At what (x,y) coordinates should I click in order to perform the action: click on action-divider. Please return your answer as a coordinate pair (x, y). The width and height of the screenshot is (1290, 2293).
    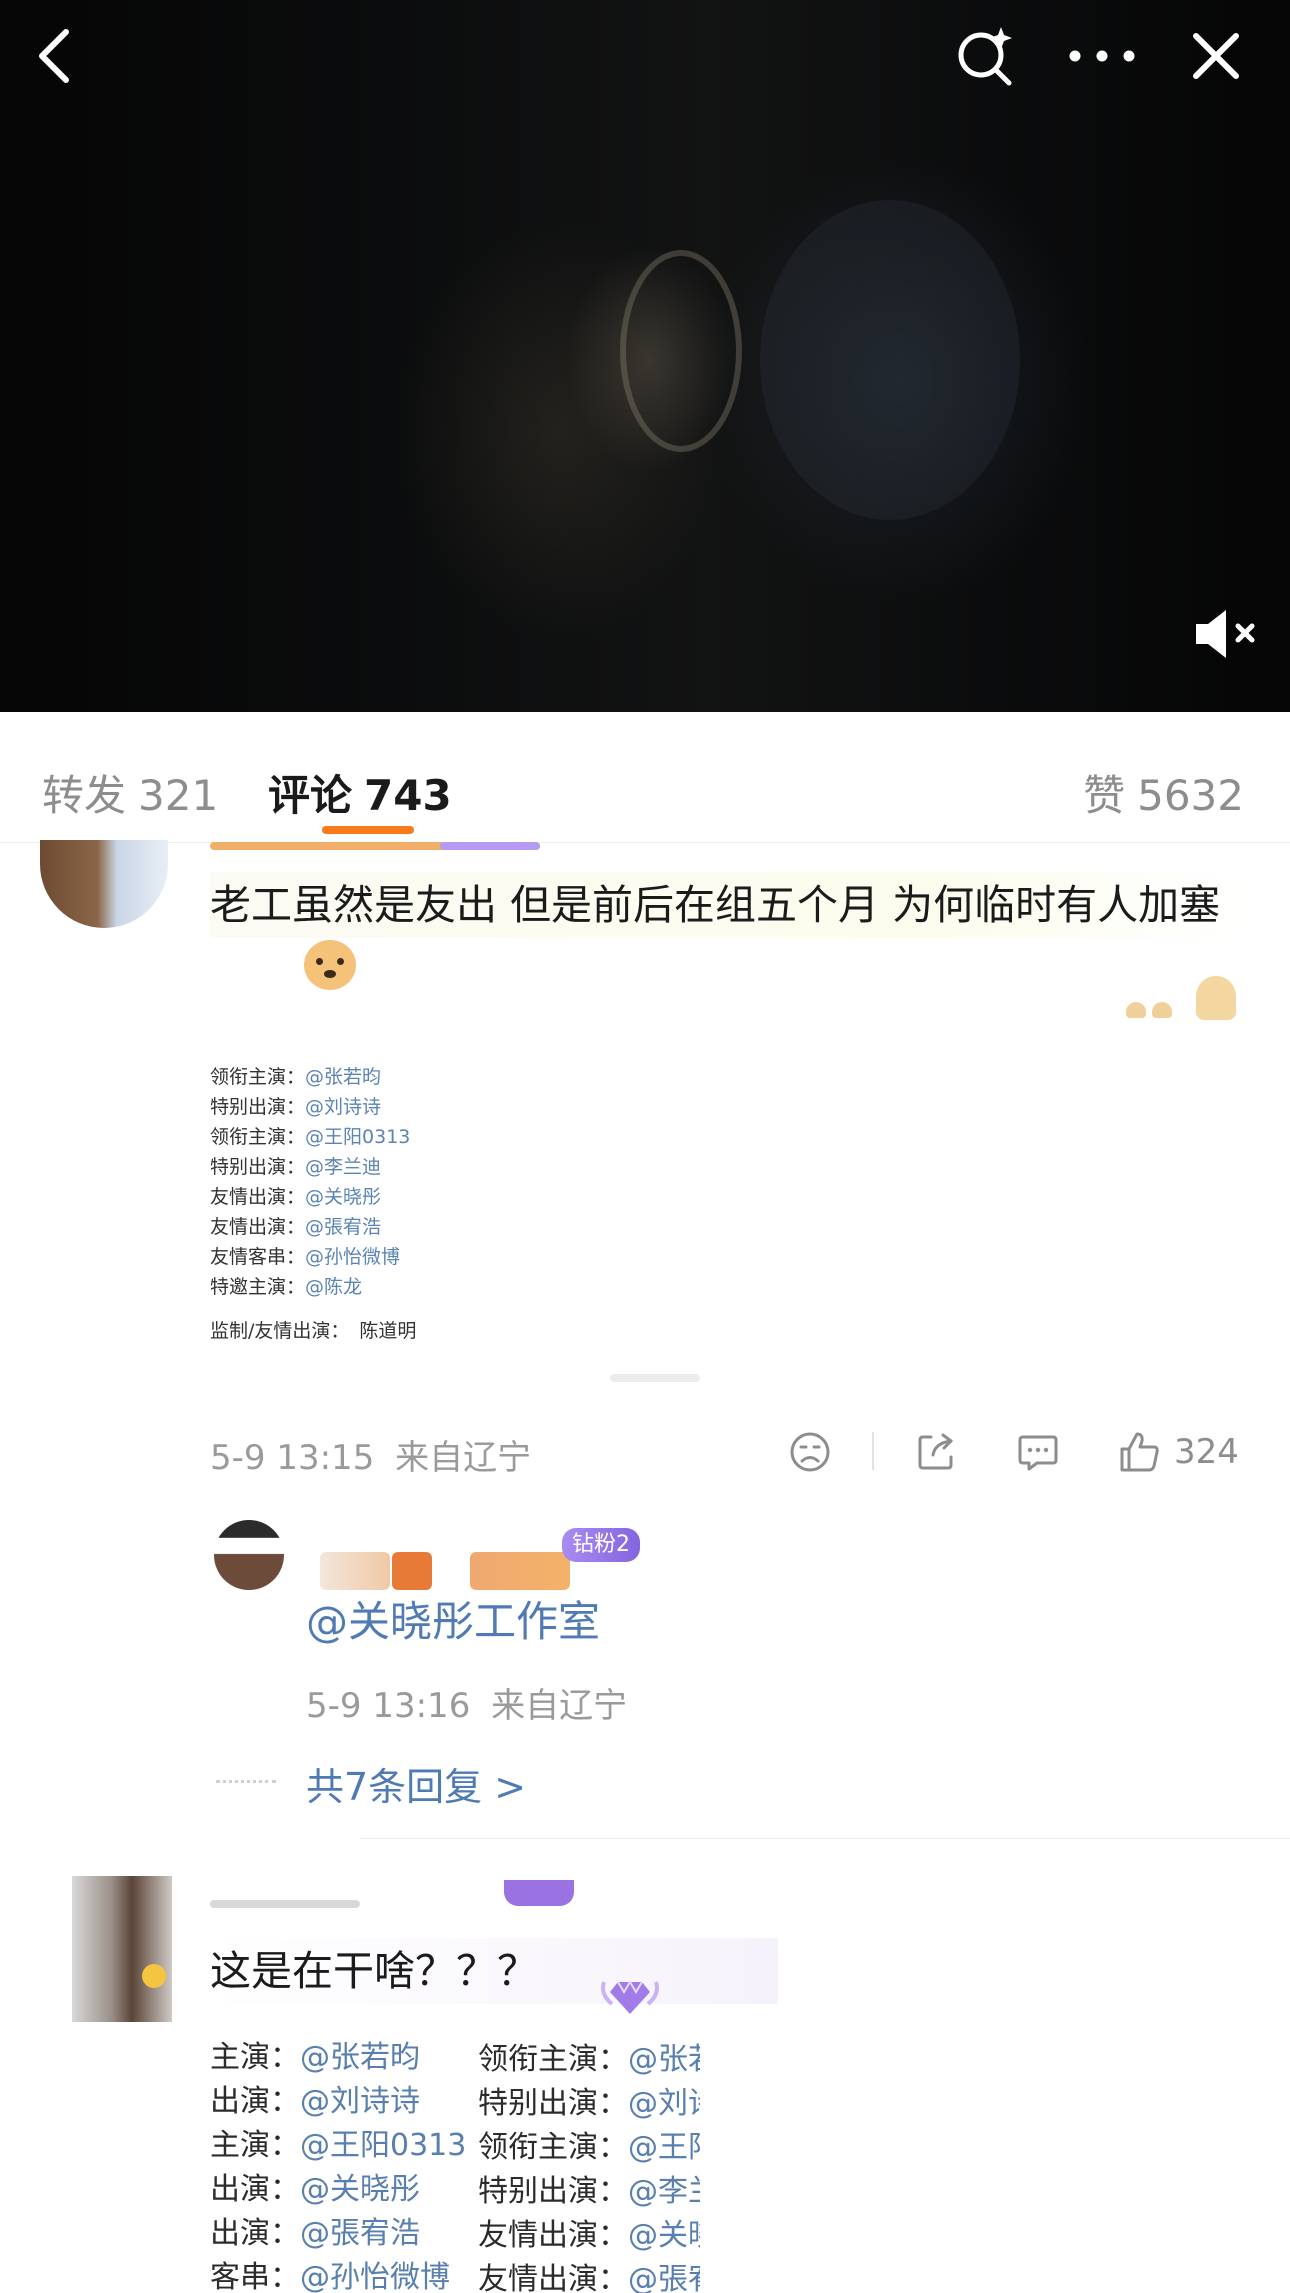
    Looking at the image, I should click on (873, 1451).